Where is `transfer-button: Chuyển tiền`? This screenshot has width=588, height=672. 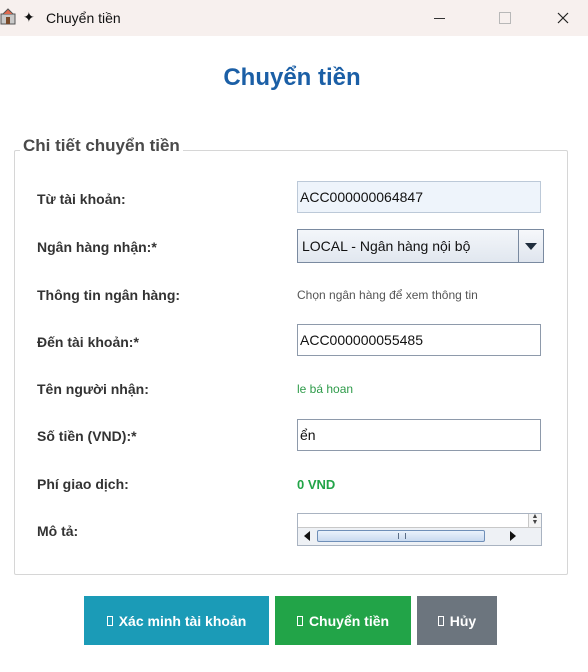
transfer-button: Chuyển tiền is located at coordinates (343, 620).